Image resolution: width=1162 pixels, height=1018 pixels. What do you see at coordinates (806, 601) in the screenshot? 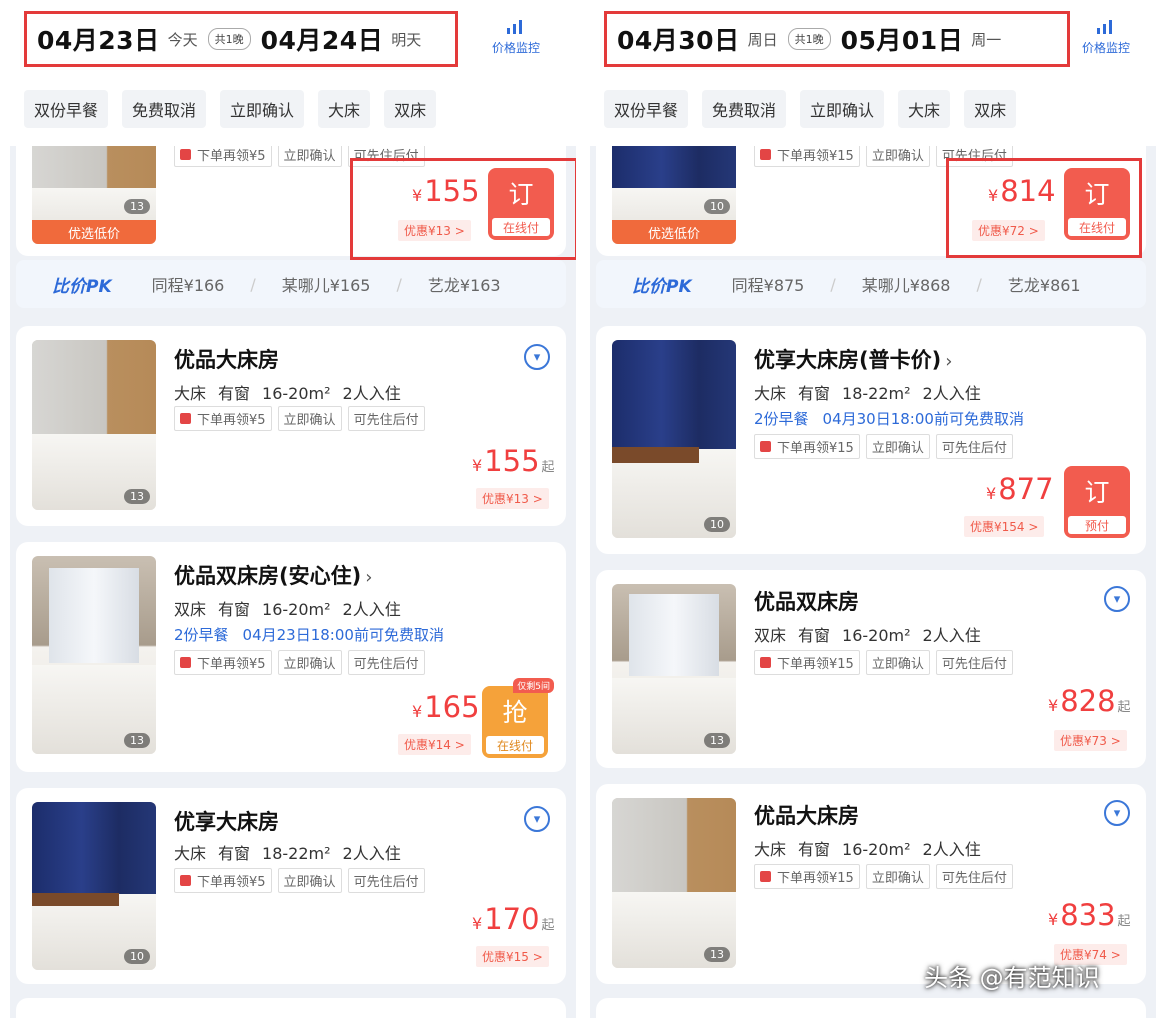
I see `room-name: 优品双床房` at bounding box center [806, 601].